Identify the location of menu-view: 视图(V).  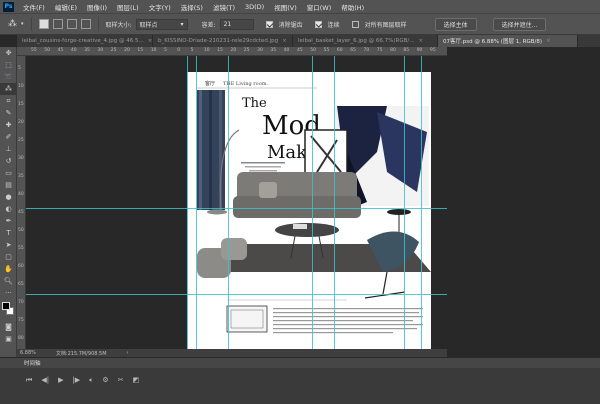
(285, 7).